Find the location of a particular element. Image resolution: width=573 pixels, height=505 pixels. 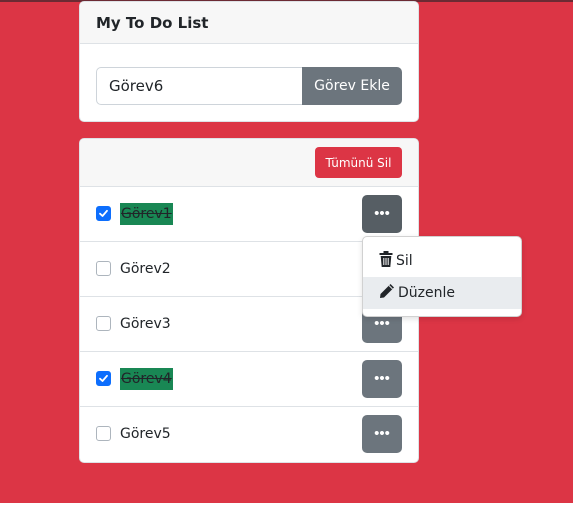

delete-task-label: Sil is located at coordinates (404, 261).